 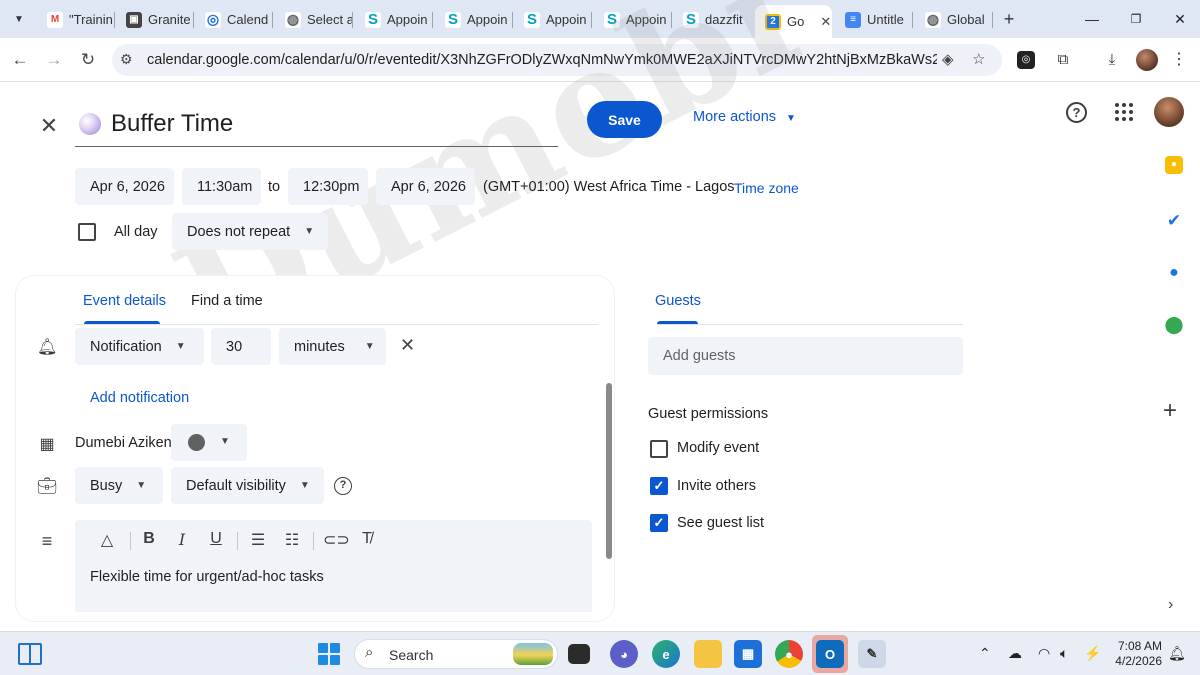 I want to click on apps-grid-icon, so click(x=1124, y=112).